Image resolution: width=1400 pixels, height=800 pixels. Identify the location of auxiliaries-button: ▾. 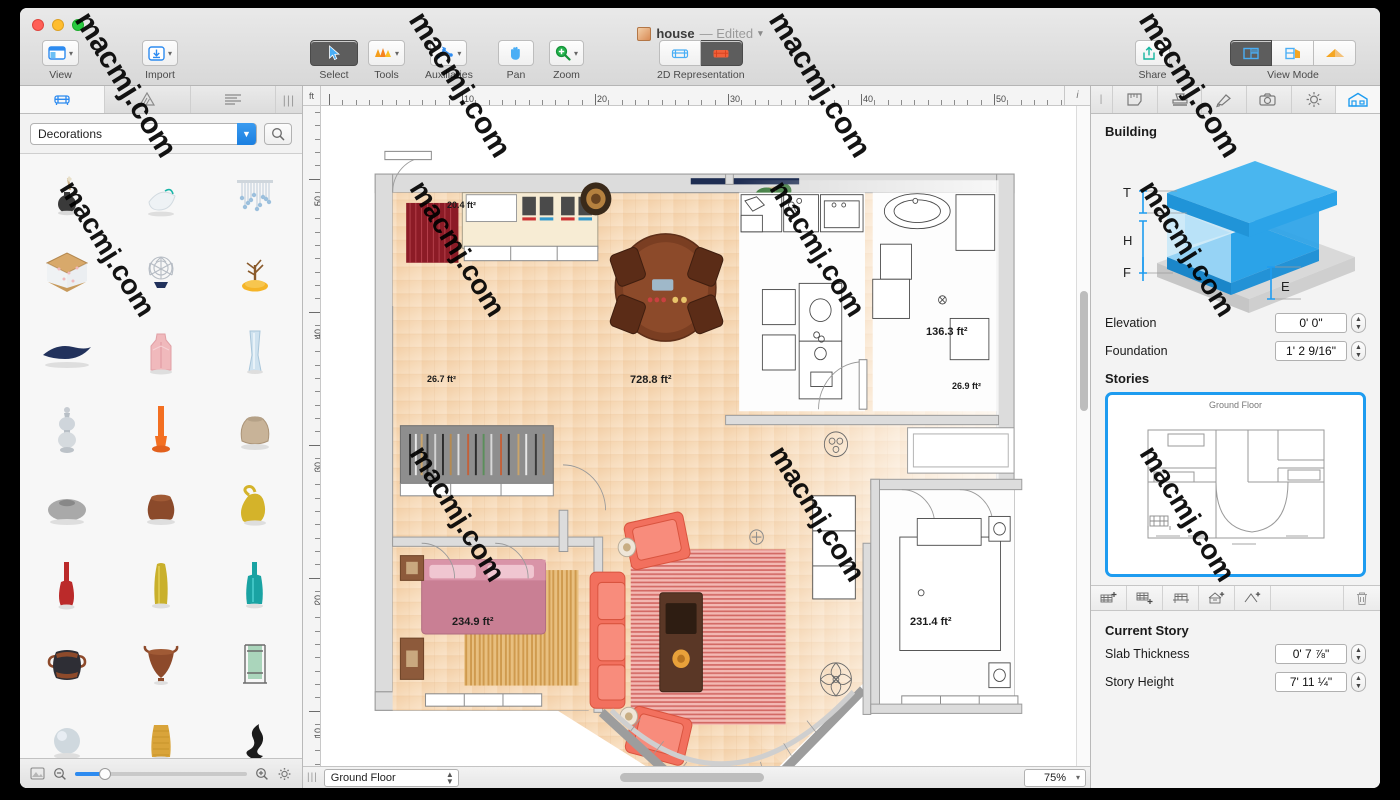
(449, 53).